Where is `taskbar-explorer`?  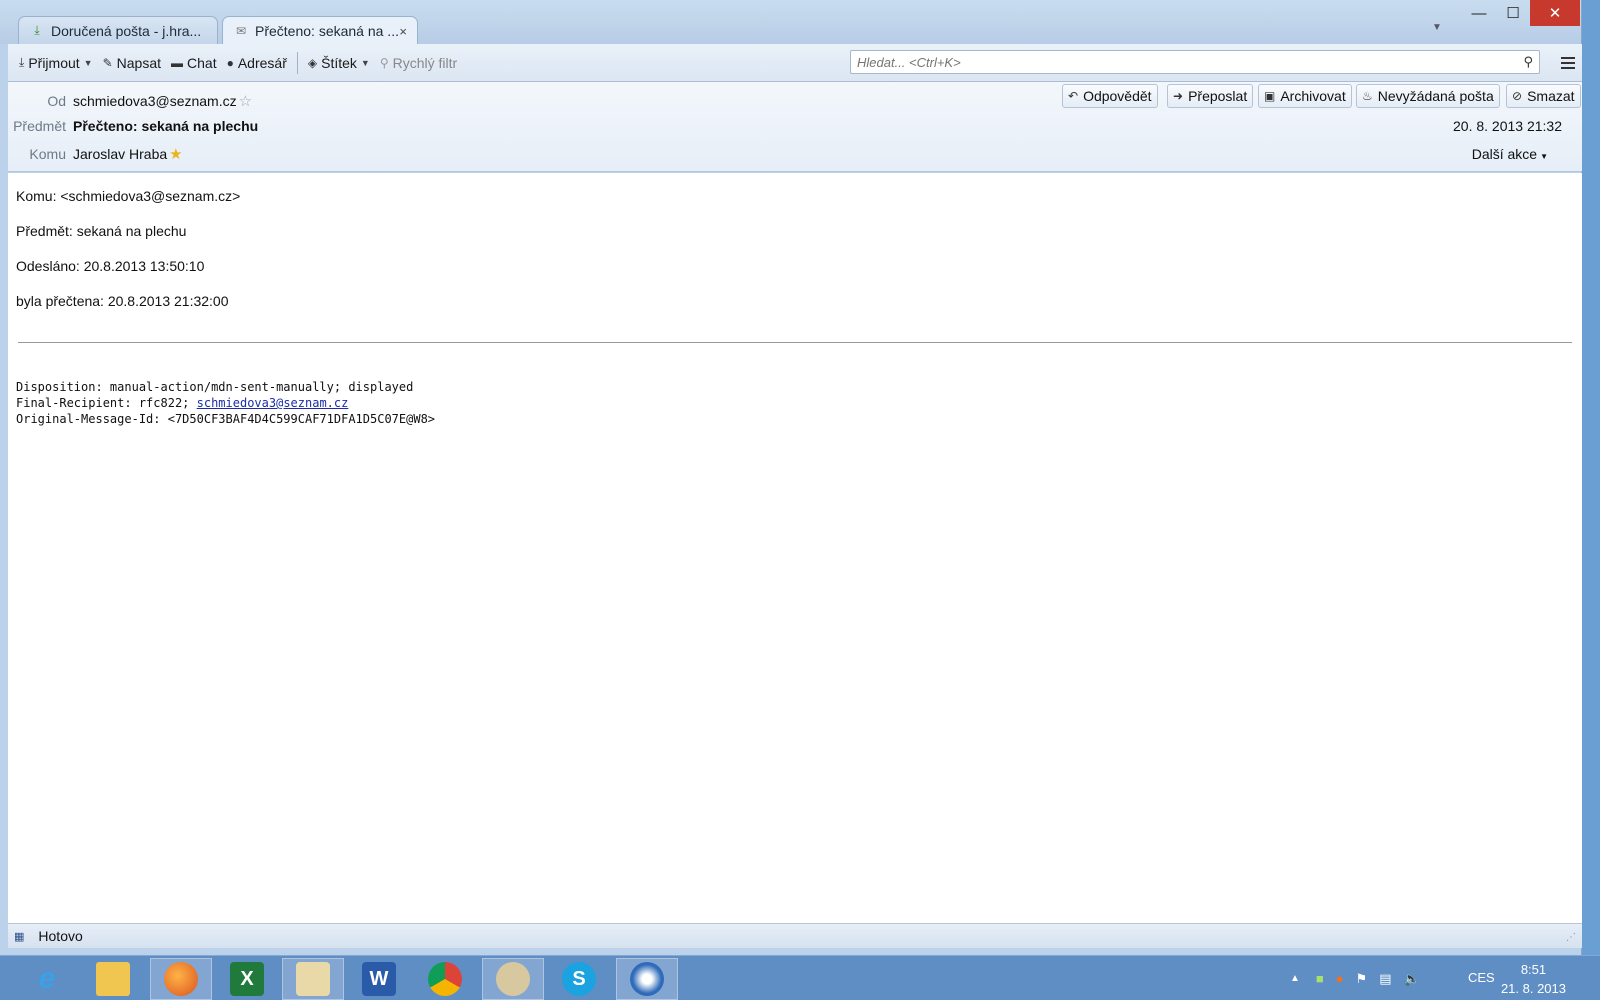
taskbar-explorer is located at coordinates (113, 979).